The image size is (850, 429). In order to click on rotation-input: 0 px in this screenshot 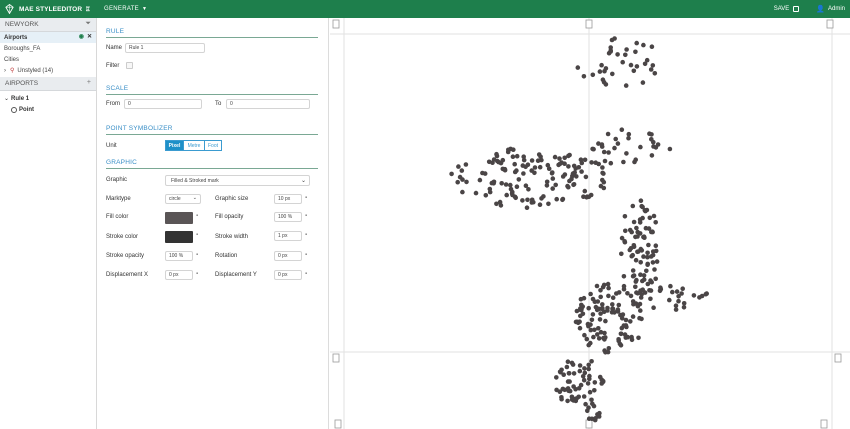, I will do `click(288, 256)`.